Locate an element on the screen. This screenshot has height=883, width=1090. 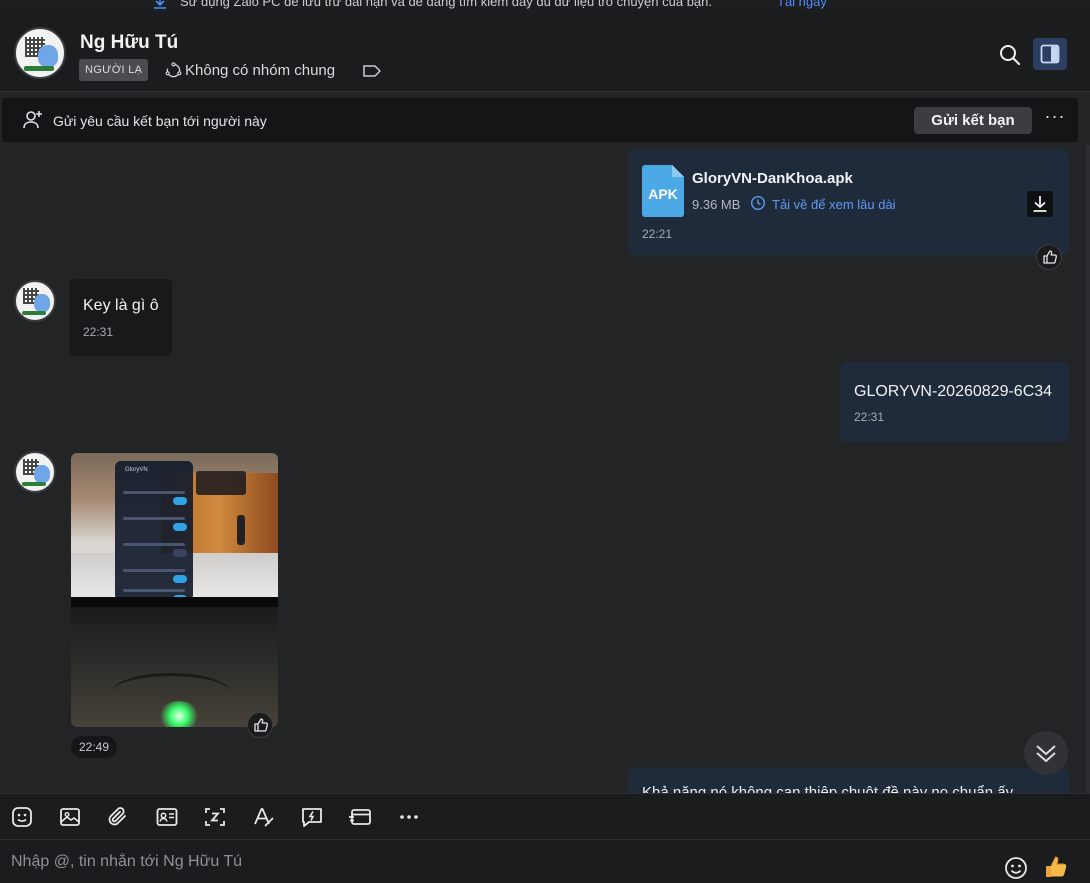
contact-avatar is located at coordinates (40, 53).